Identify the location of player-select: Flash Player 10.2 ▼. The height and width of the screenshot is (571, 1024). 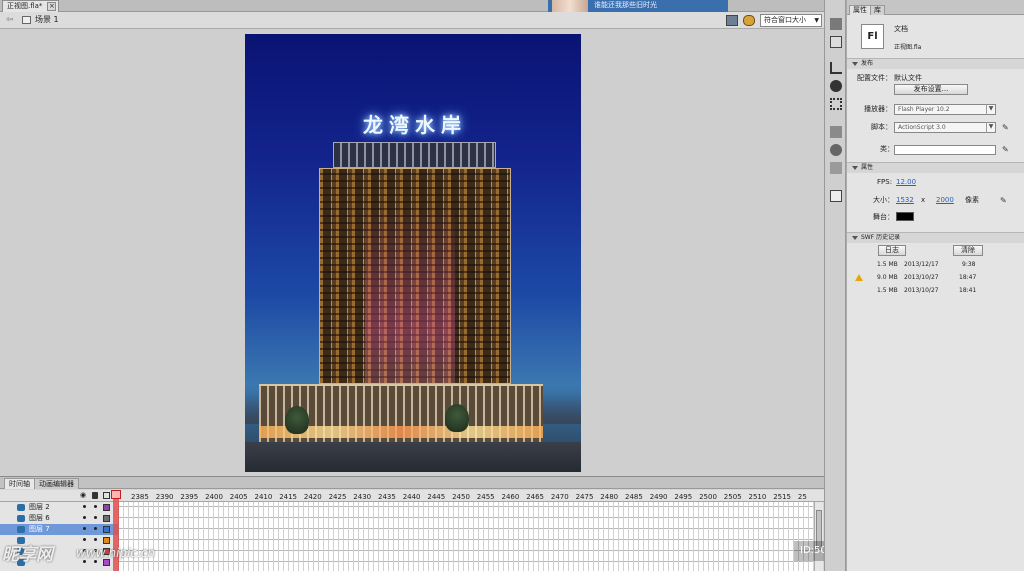
(945, 109).